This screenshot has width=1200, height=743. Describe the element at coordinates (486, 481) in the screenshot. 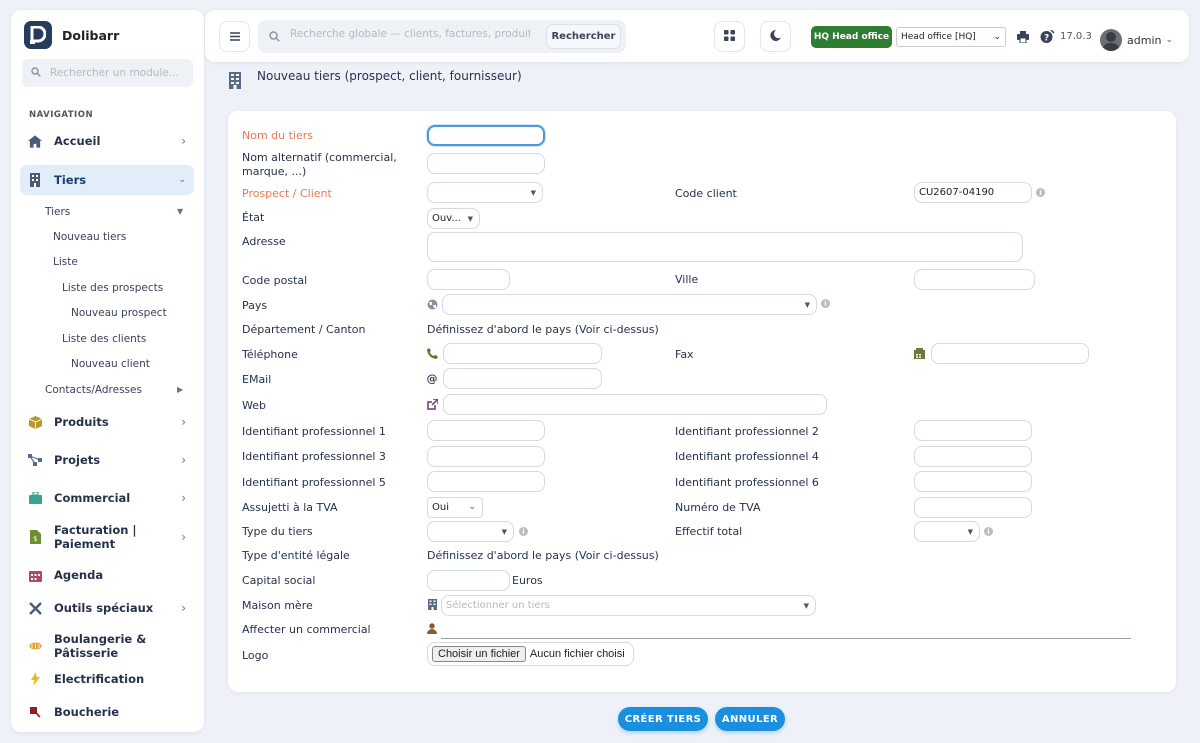

I see `id-prof-5-input` at that location.